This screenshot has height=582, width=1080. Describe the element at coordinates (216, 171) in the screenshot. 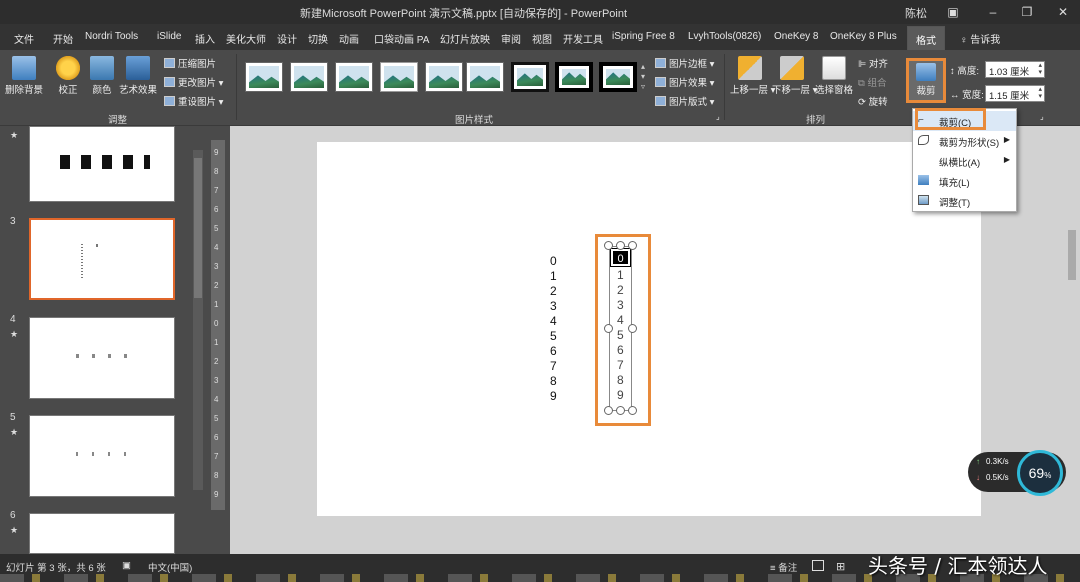

I see `ruler-label: 8` at that location.